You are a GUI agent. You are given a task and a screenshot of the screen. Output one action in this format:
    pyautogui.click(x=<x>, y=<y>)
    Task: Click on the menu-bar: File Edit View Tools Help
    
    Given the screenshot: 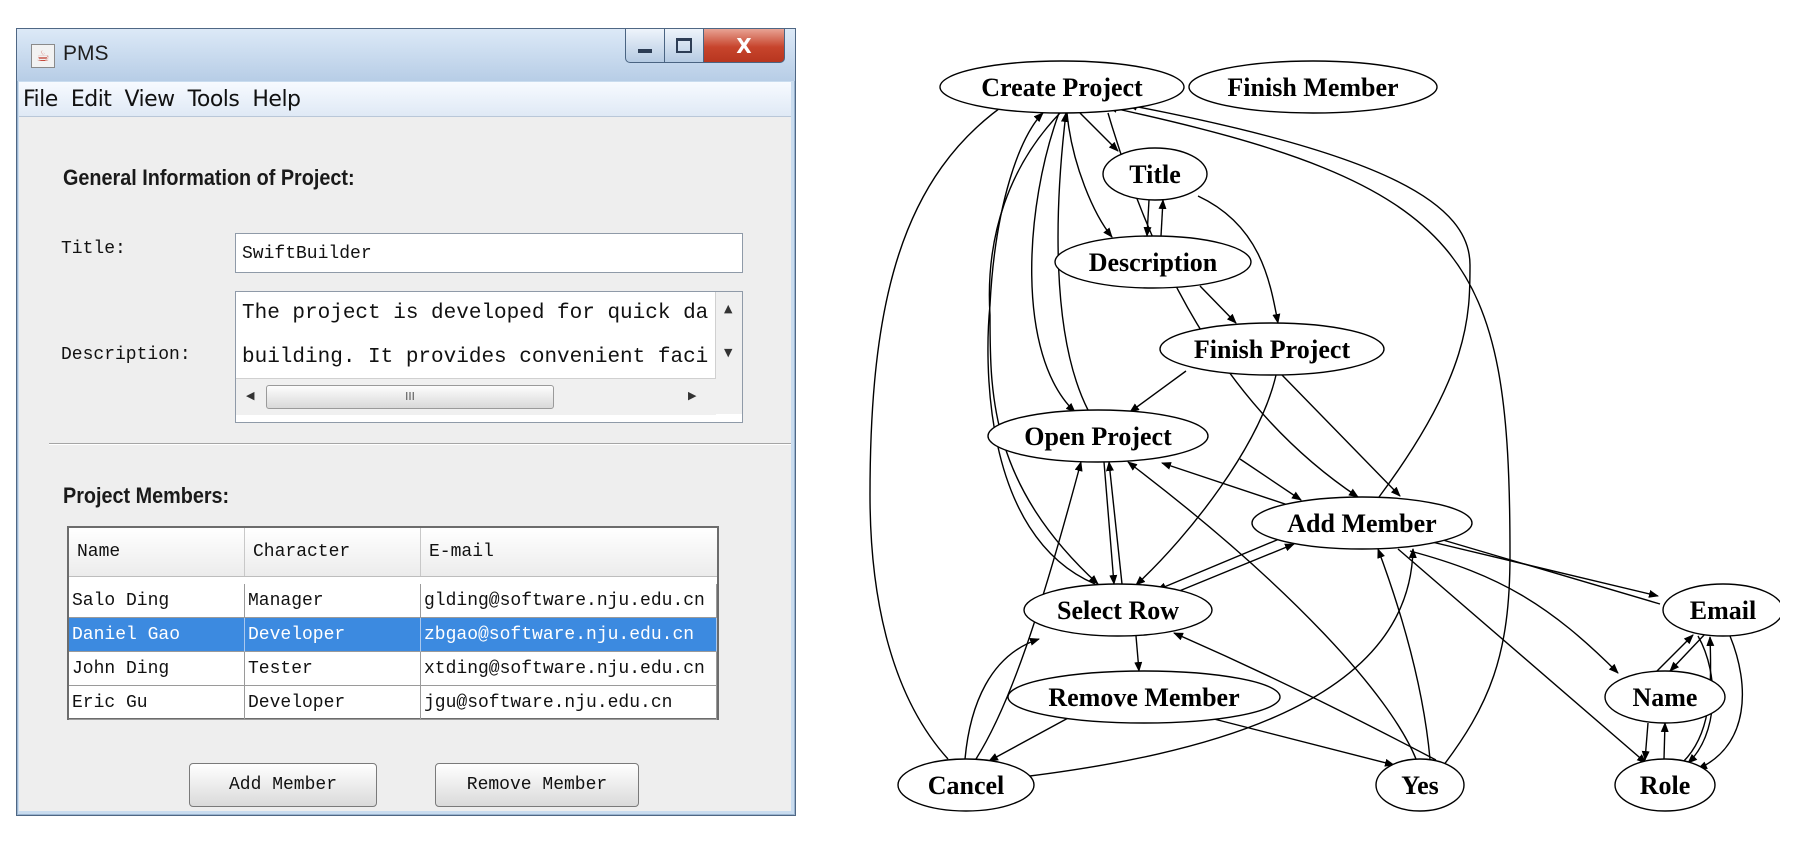 What is the action you would take?
    pyautogui.click(x=405, y=99)
    